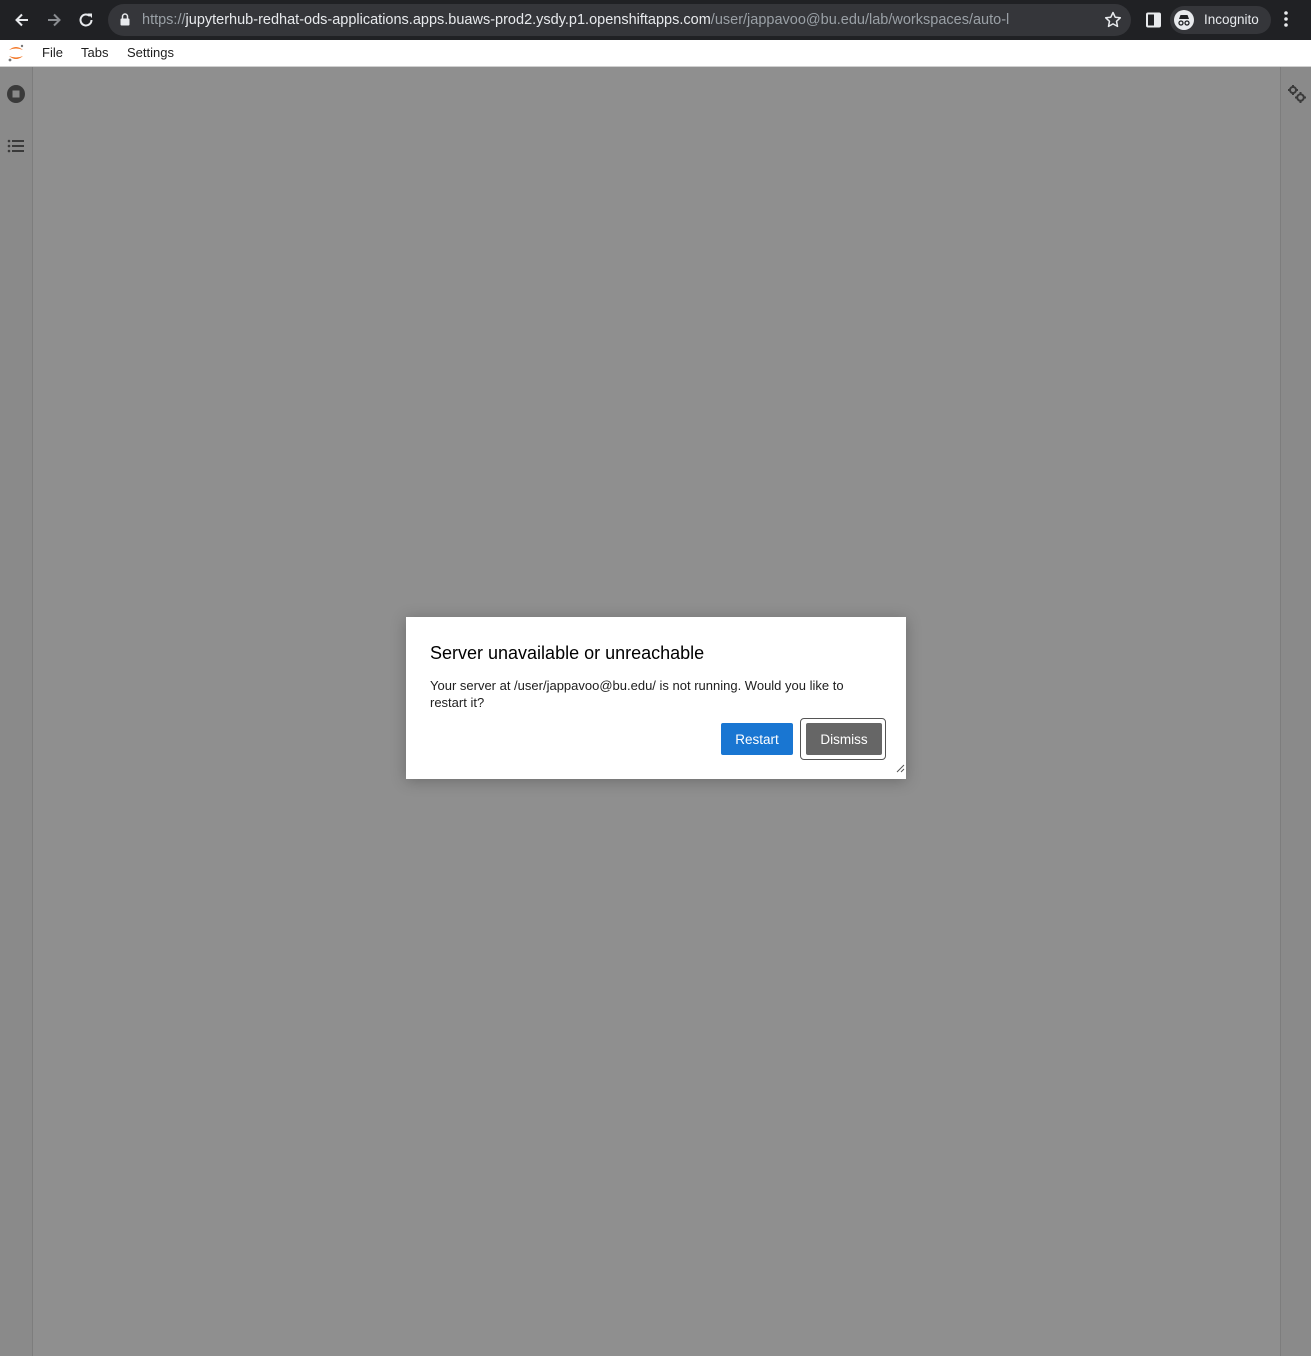 Image resolution: width=1311 pixels, height=1356 pixels. I want to click on side-panel-icon, so click(1154, 22).